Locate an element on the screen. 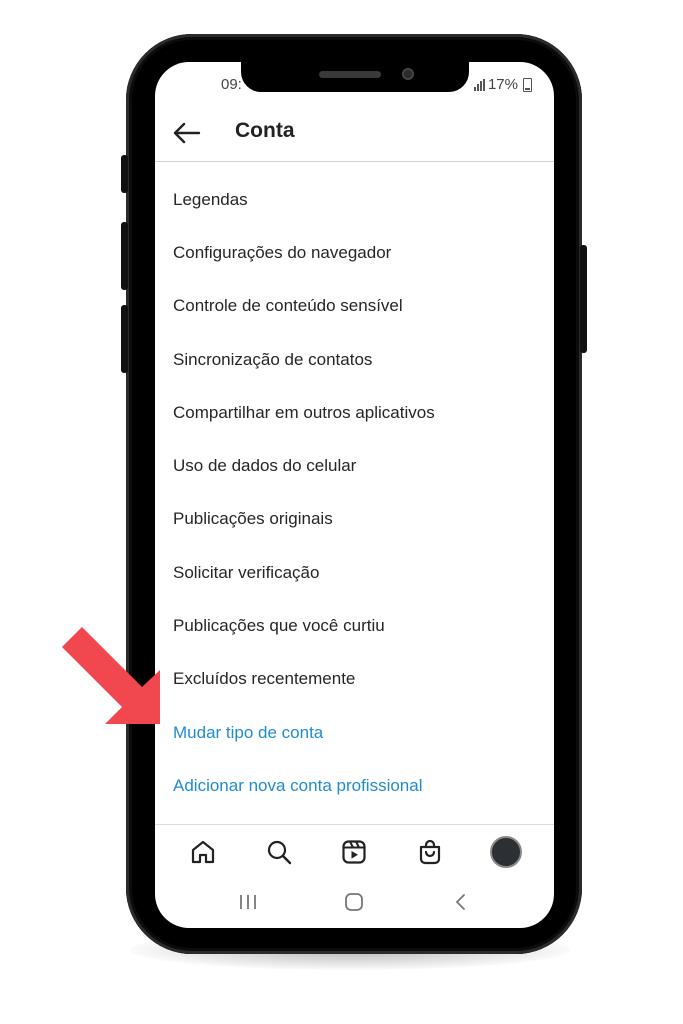  tab-reels is located at coordinates (354, 852).